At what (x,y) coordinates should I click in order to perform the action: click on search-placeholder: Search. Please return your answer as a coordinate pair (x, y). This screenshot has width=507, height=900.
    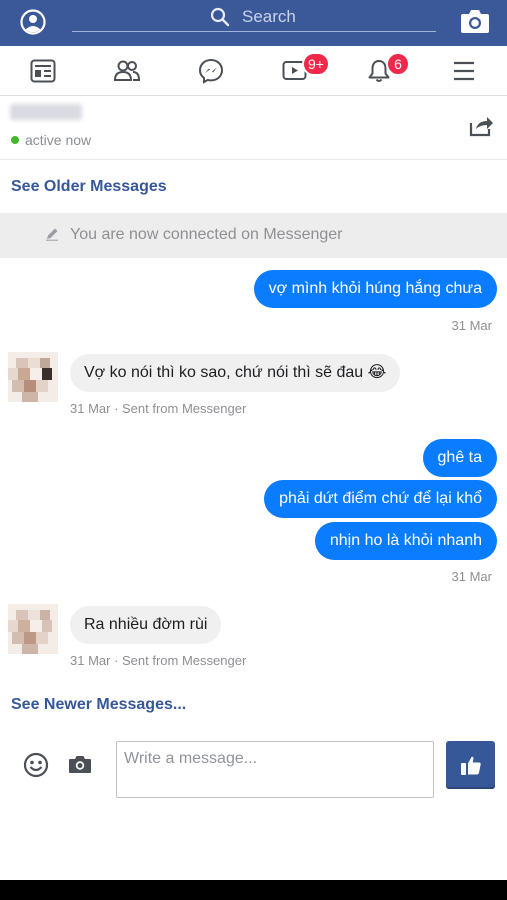
    Looking at the image, I should click on (269, 17).